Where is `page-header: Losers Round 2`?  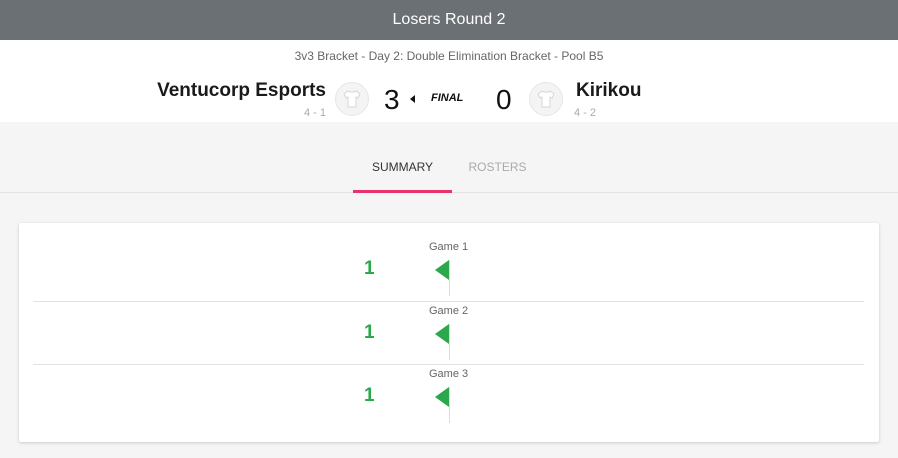 page-header: Losers Round 2 is located at coordinates (449, 20).